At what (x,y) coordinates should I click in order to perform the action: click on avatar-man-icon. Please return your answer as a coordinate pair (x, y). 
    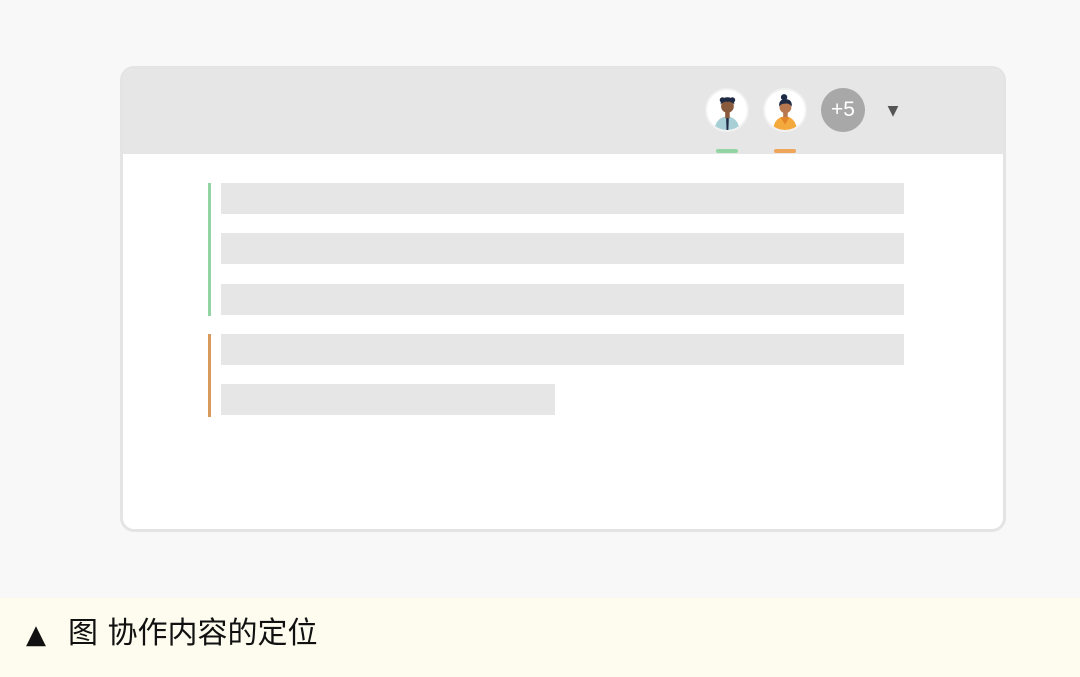
    Looking at the image, I should click on (727, 110).